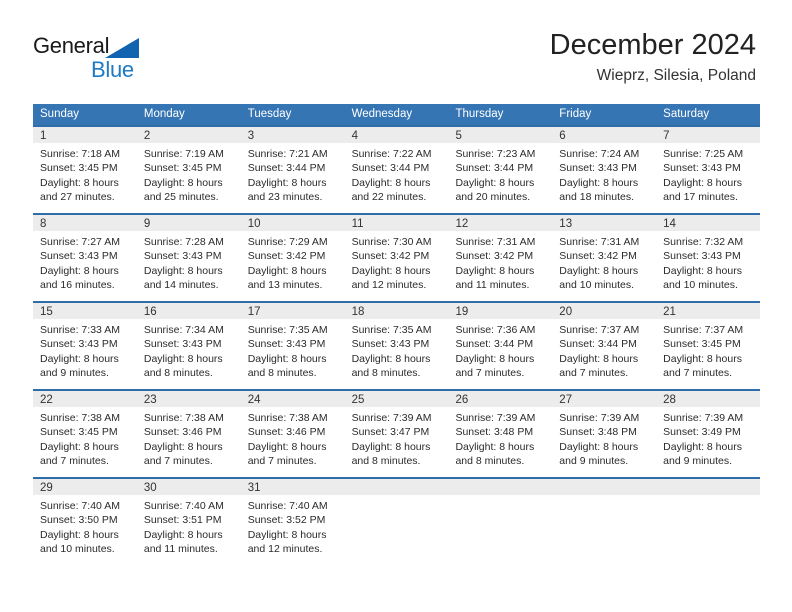 The width and height of the screenshot is (792, 612). Describe the element at coordinates (80, 242) in the screenshot. I see `sunrise-line: Sunrise: 7:27 AM` at that location.